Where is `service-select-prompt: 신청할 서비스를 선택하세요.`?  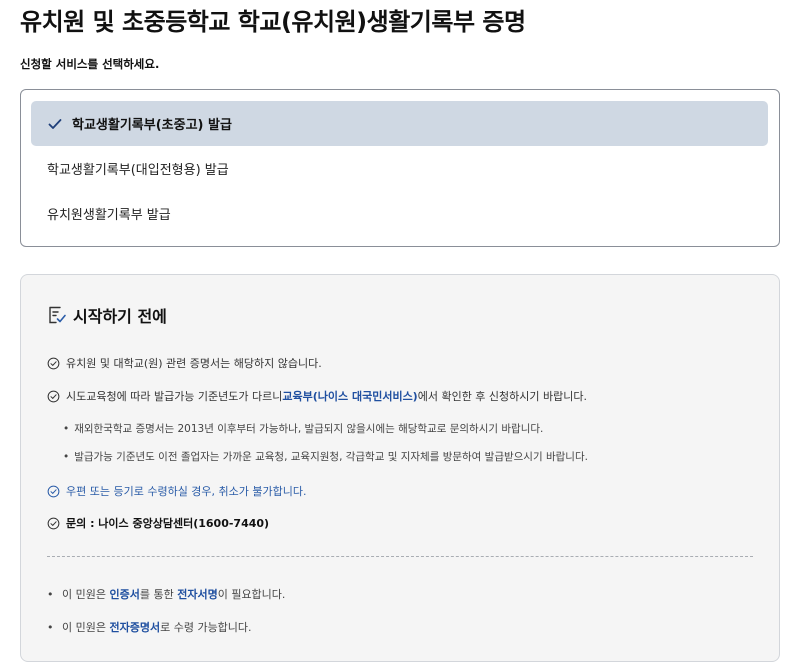 service-select-prompt: 신청할 서비스를 선택하세요. is located at coordinates (90, 64).